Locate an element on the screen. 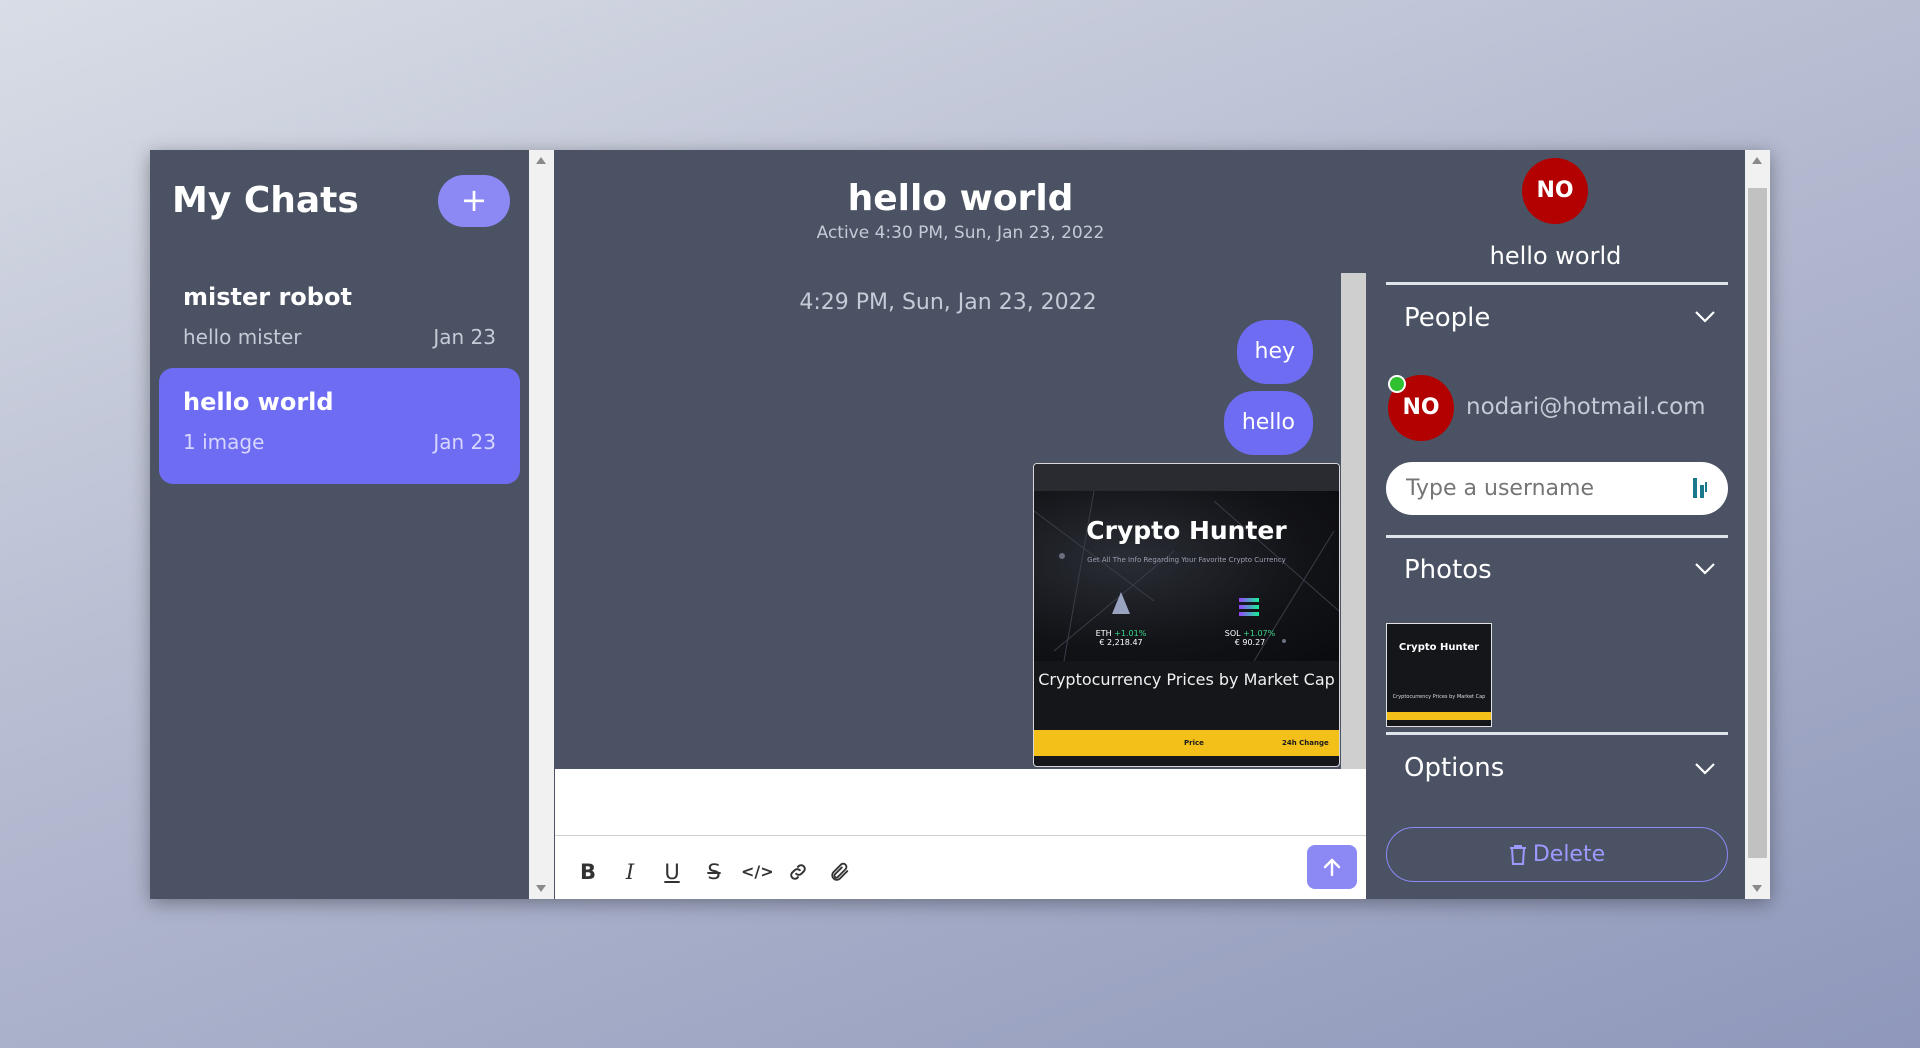 The width and height of the screenshot is (1920, 1048). bold-icon: B is located at coordinates (588, 872).